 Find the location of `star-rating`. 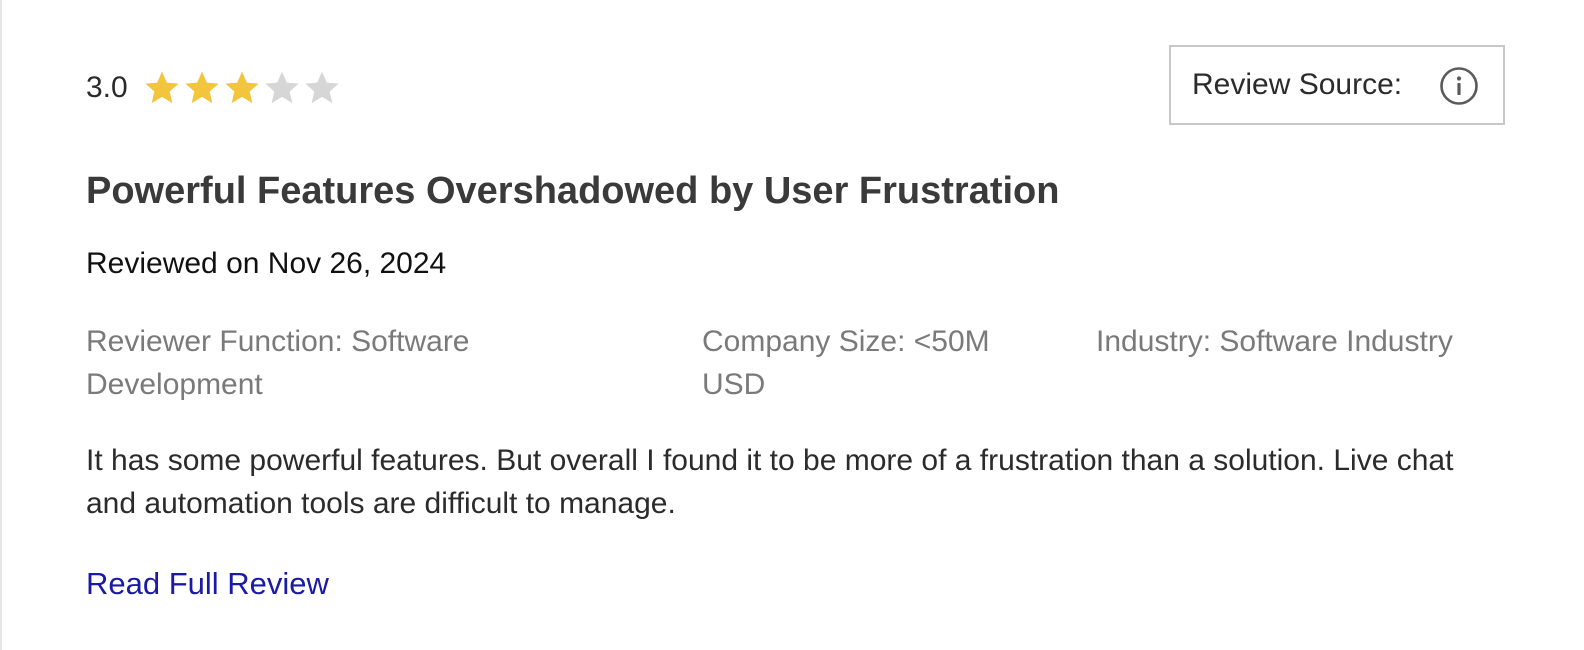

star-rating is located at coordinates (242, 88).